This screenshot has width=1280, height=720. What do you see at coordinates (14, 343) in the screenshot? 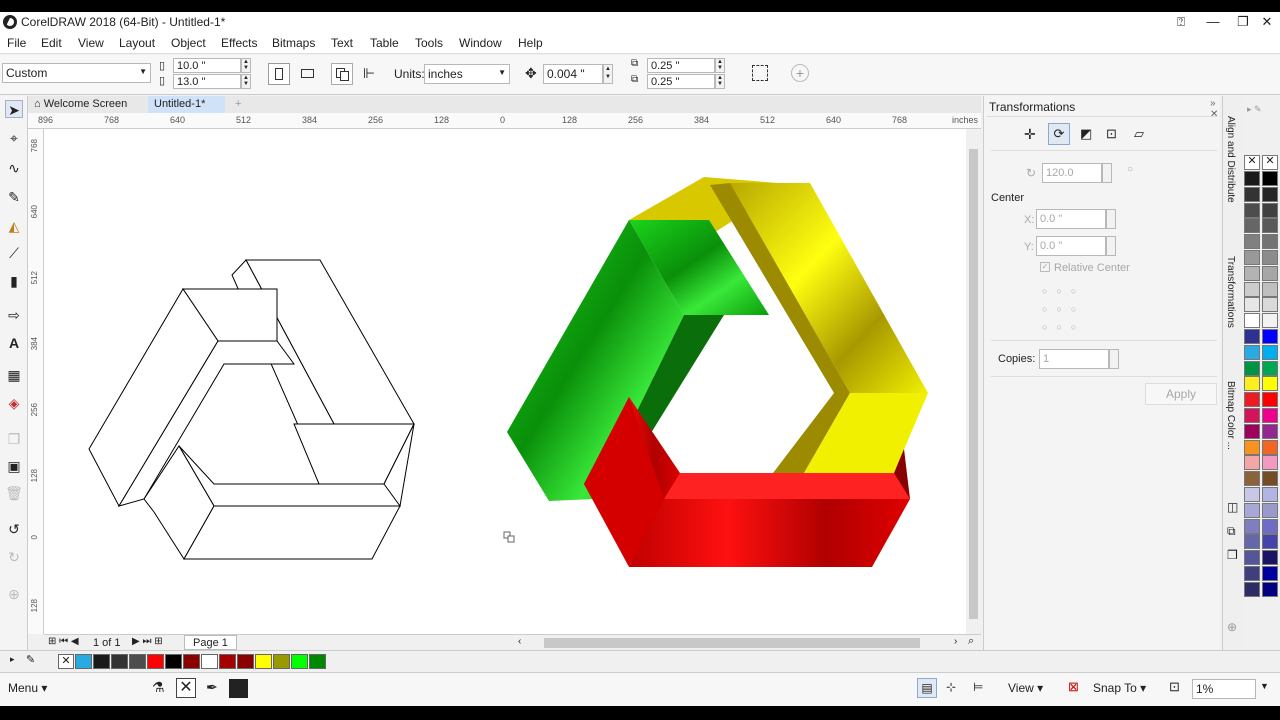
I see `text-tool-icon: A` at bounding box center [14, 343].